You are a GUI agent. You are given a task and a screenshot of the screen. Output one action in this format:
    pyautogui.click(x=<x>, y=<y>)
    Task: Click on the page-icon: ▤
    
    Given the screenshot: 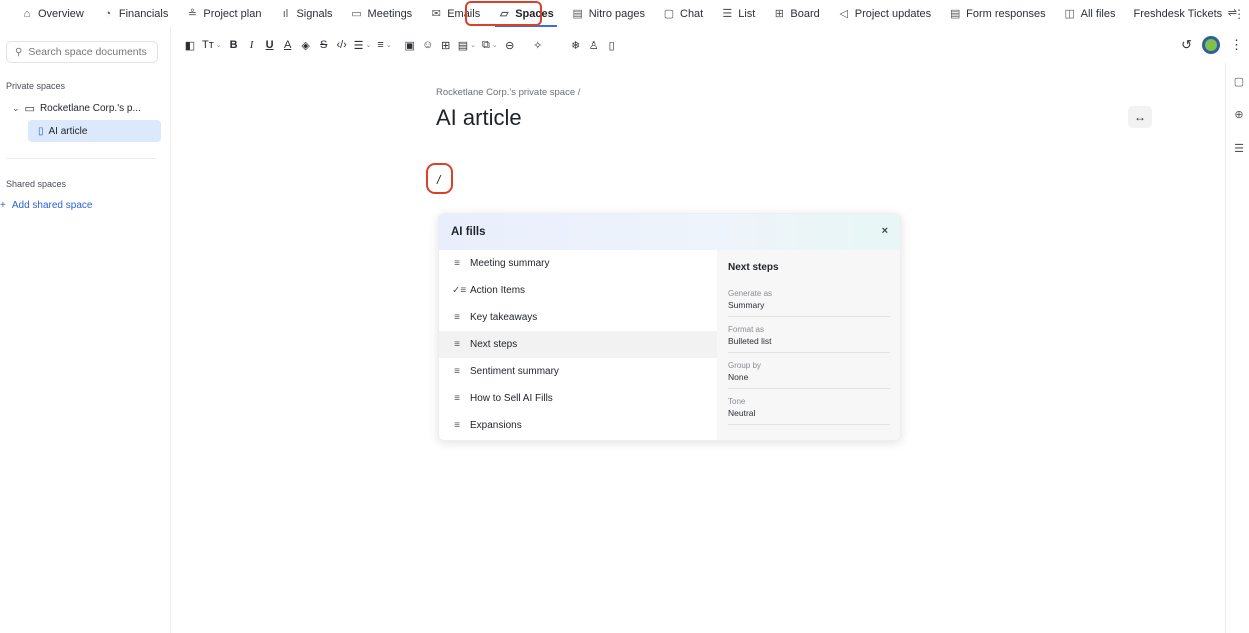 What is the action you would take?
    pyautogui.click(x=577, y=14)
    